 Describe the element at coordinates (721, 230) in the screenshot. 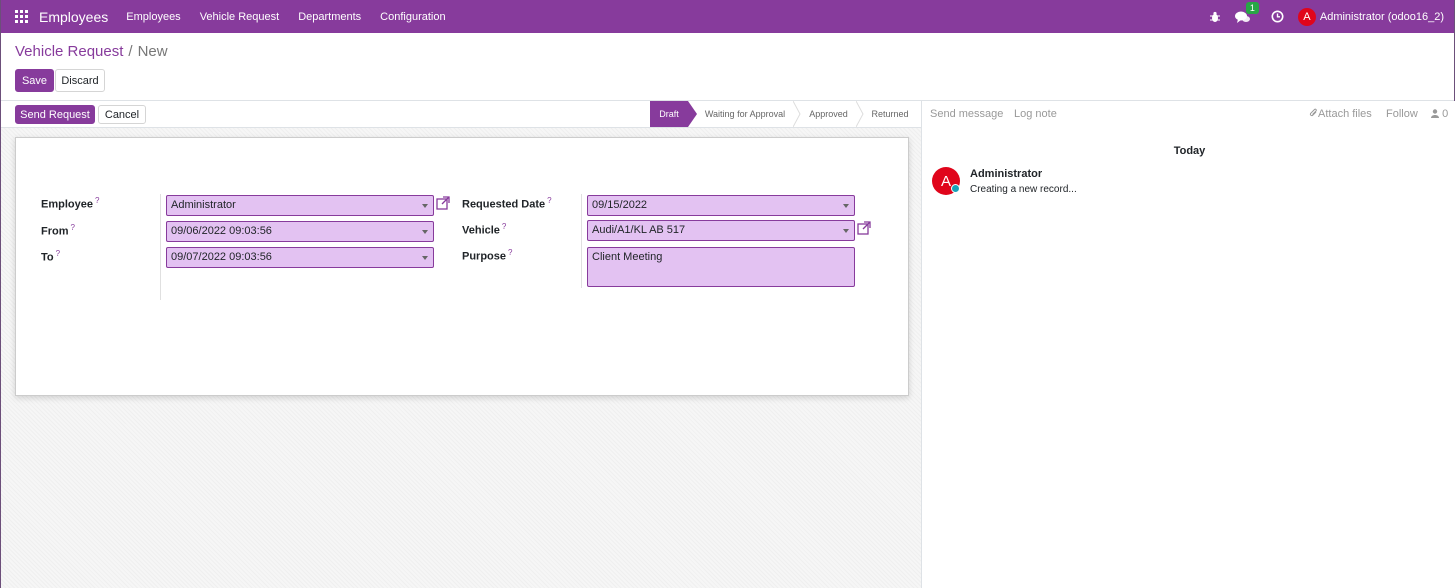

I see `vehicle-field: Audi/A1/KL AB 517` at that location.